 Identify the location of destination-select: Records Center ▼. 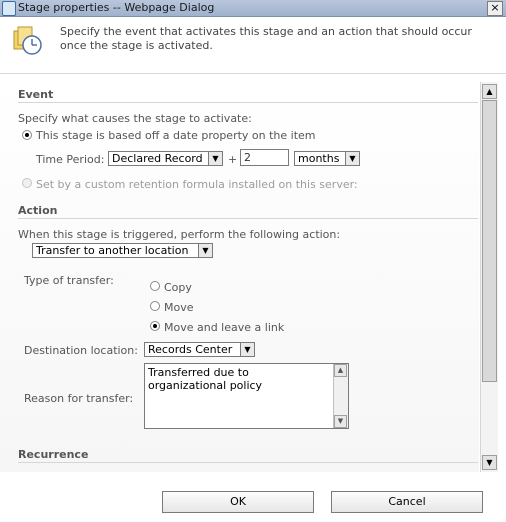
(199, 349).